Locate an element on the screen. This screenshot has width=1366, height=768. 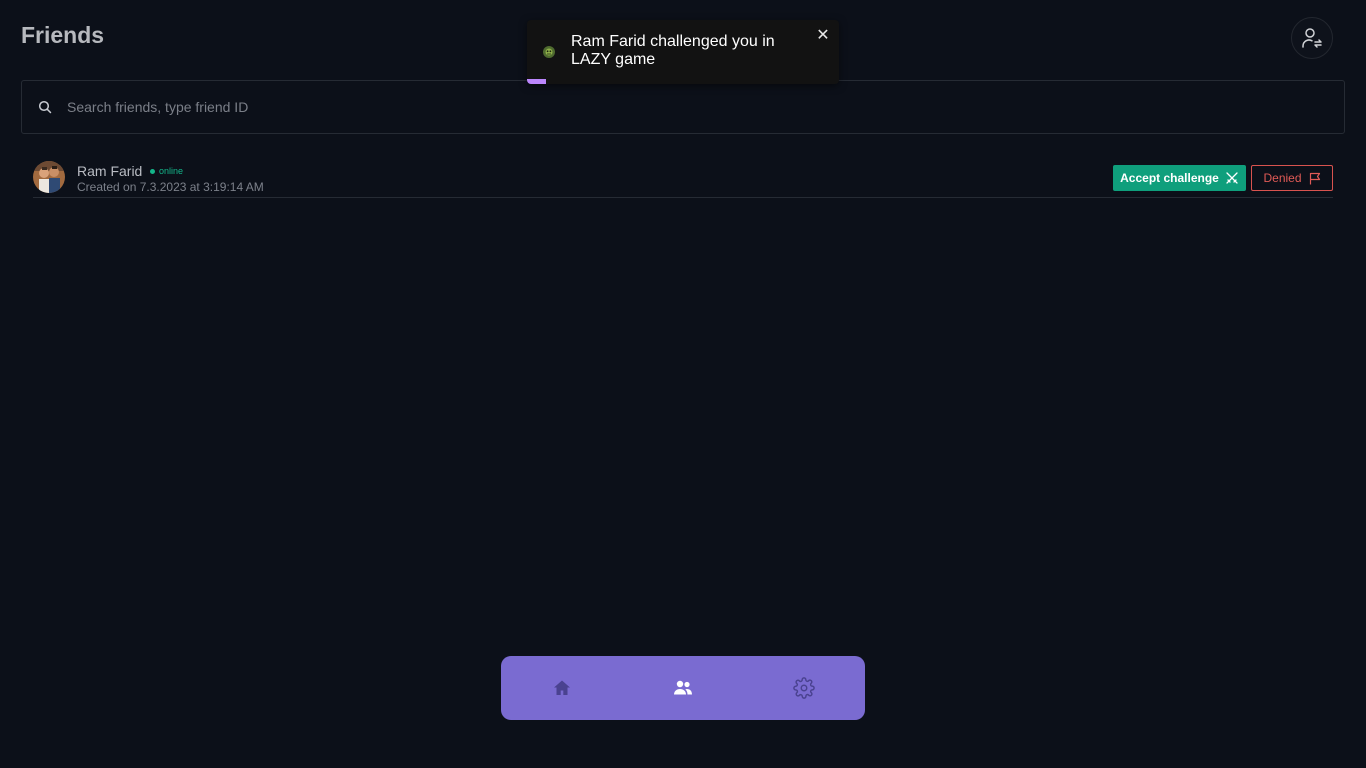
user-switch-icon is located at coordinates (1312, 38).